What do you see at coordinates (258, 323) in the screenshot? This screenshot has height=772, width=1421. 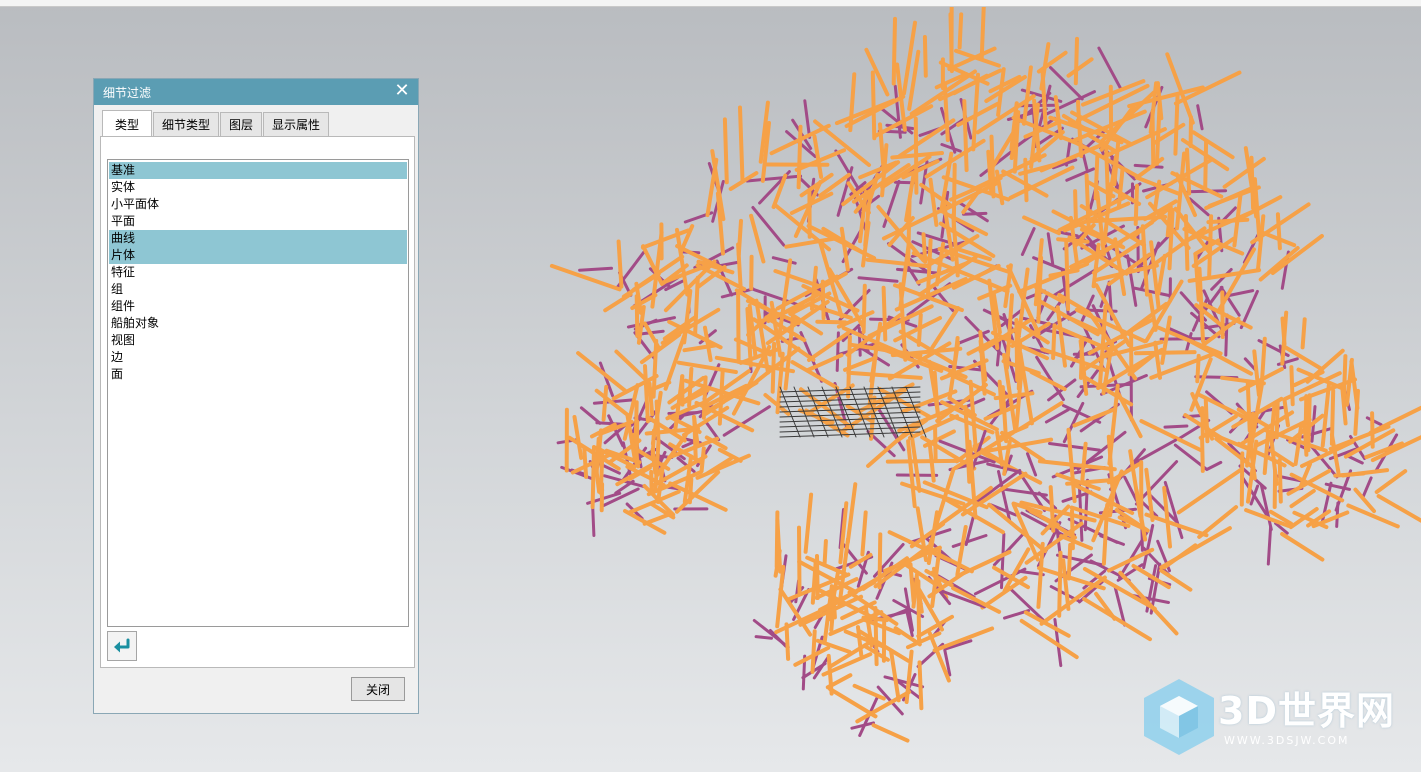 I see `list-item: 船舶对象` at bounding box center [258, 323].